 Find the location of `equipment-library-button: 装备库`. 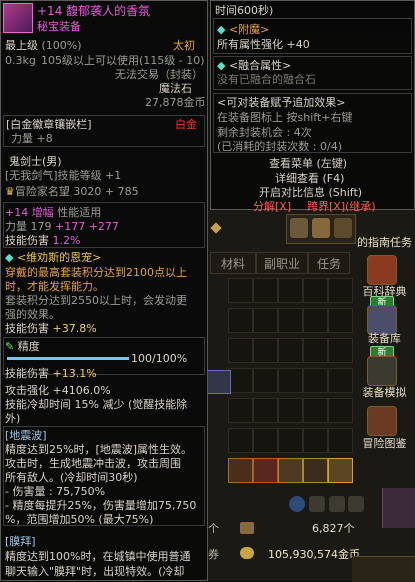

equipment-library-button: 装备库 is located at coordinates (384, 338).